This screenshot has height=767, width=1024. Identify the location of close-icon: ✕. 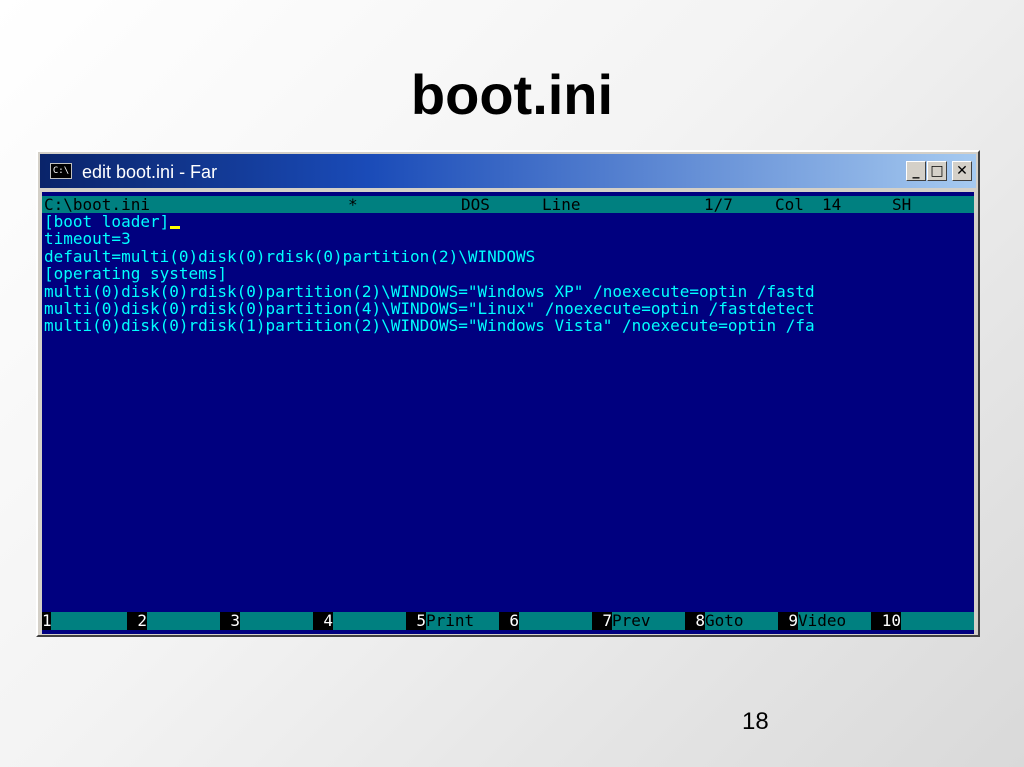
(962, 171).